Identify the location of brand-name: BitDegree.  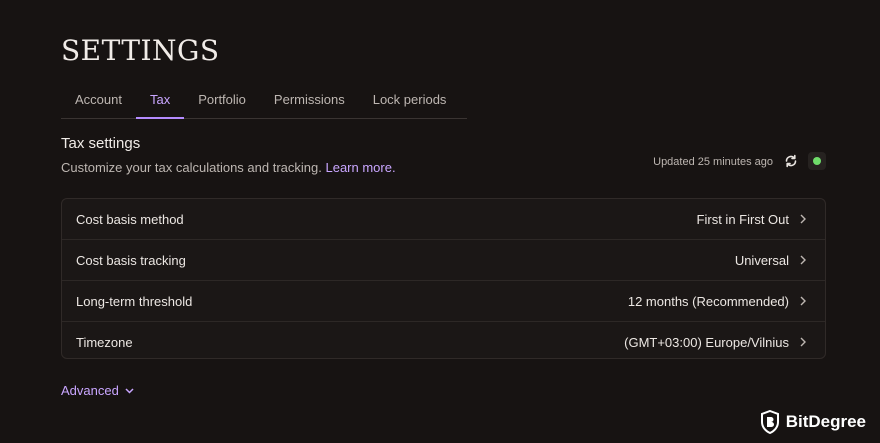
(825, 421).